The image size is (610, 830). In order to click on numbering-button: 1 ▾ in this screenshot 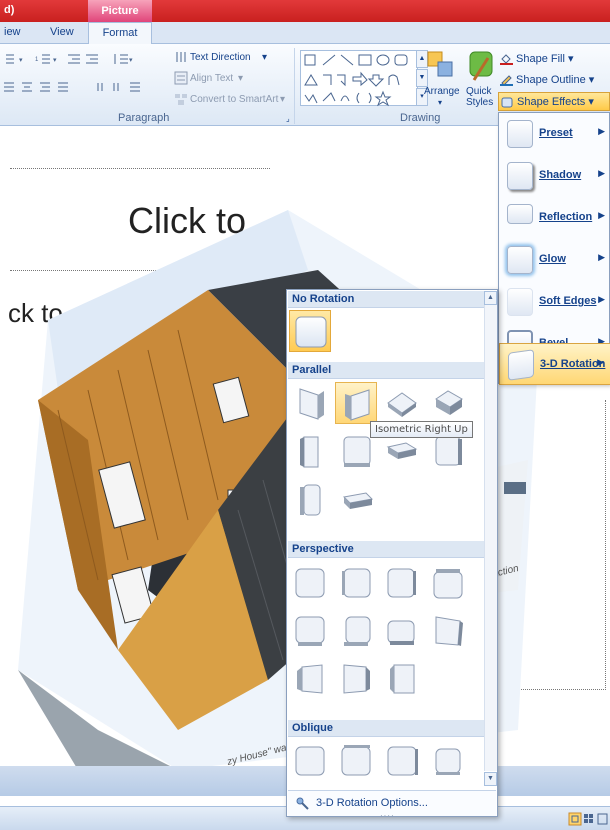, I will do `click(48, 59)`.